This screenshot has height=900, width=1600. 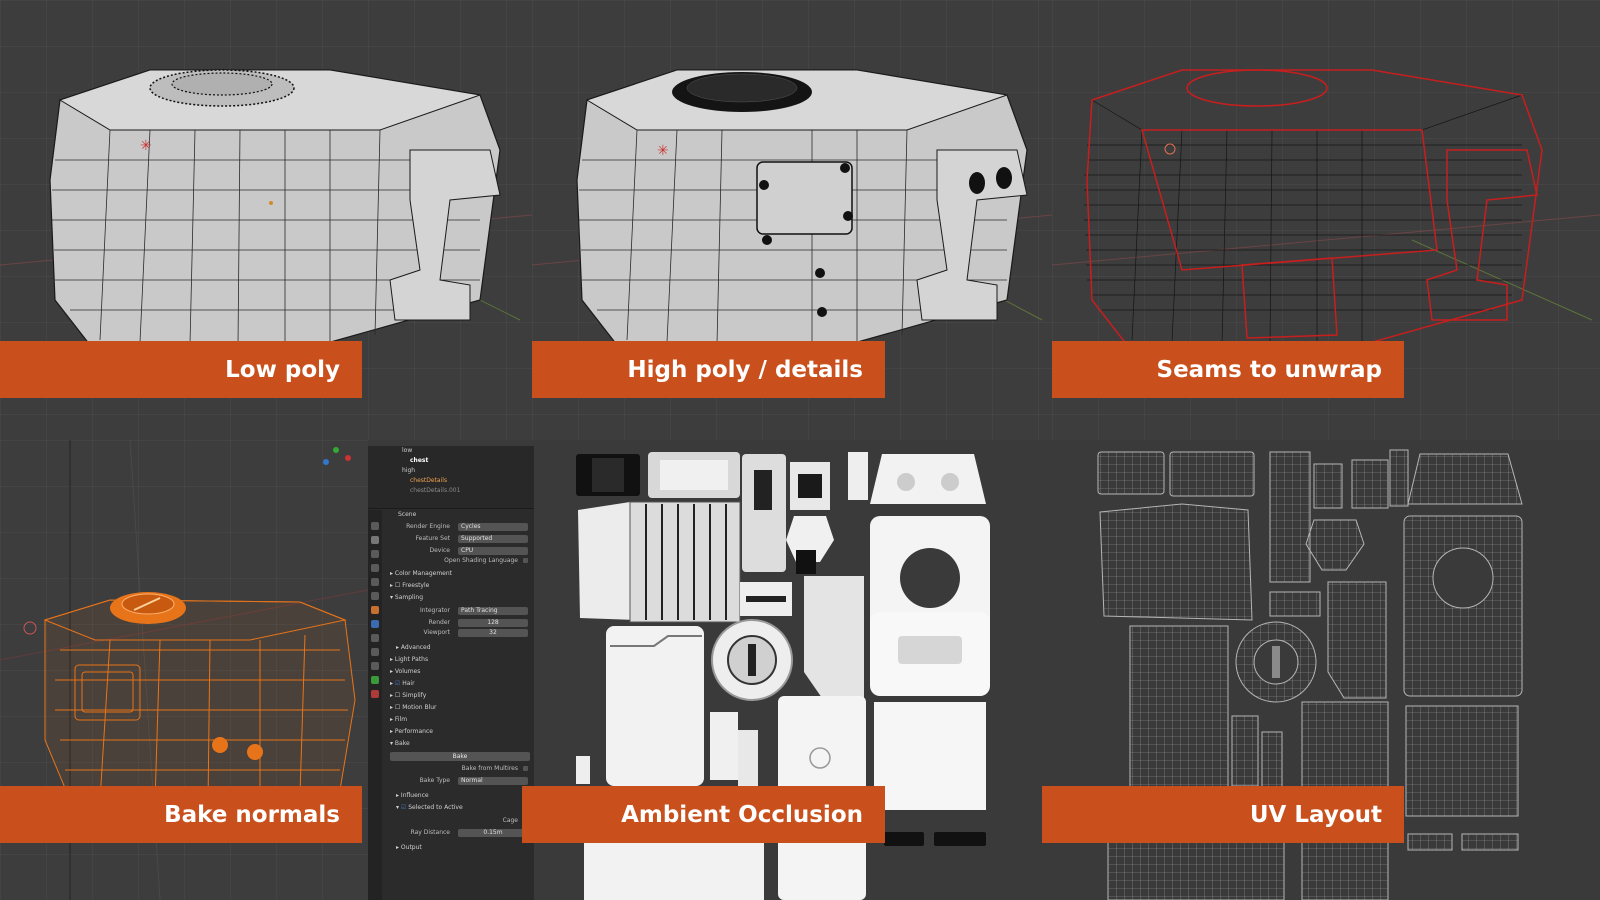 What do you see at coordinates (493, 527) in the screenshot?
I see `render-engine-dropdown: Cycles` at bounding box center [493, 527].